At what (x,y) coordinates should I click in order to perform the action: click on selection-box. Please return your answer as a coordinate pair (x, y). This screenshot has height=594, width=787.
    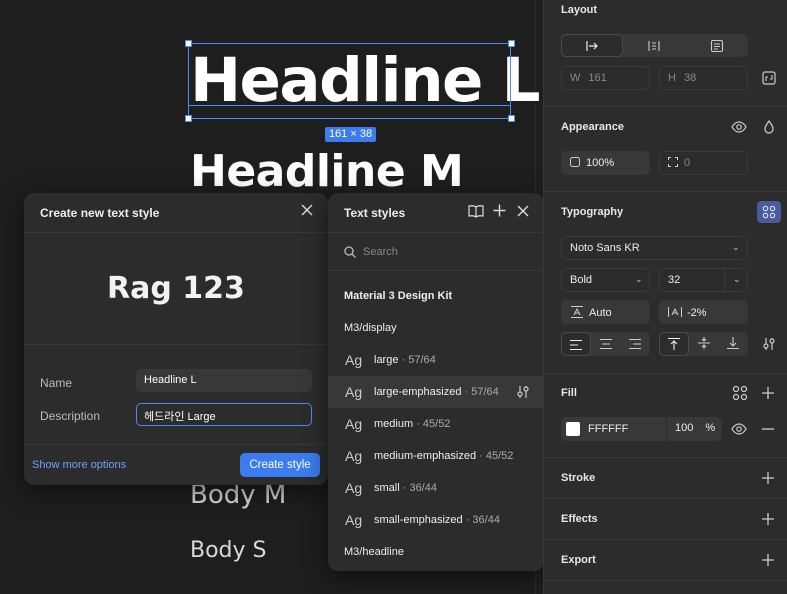
    Looking at the image, I should click on (349, 81).